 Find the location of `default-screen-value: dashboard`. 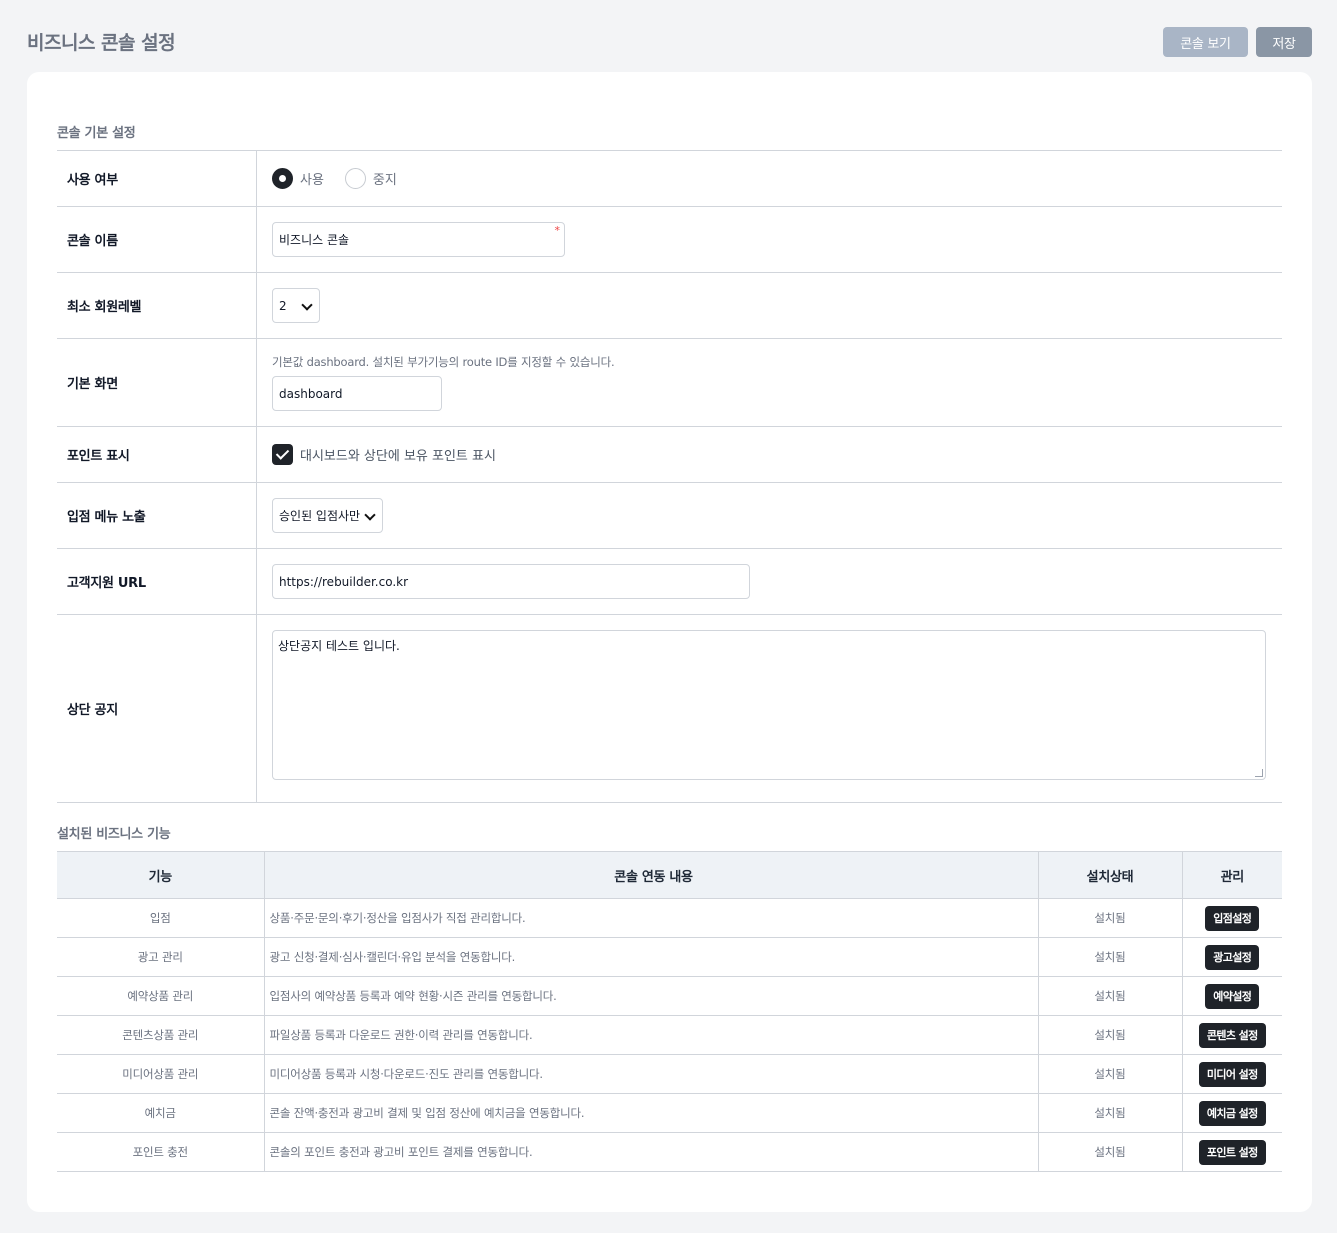

default-screen-value: dashboard is located at coordinates (311, 393).